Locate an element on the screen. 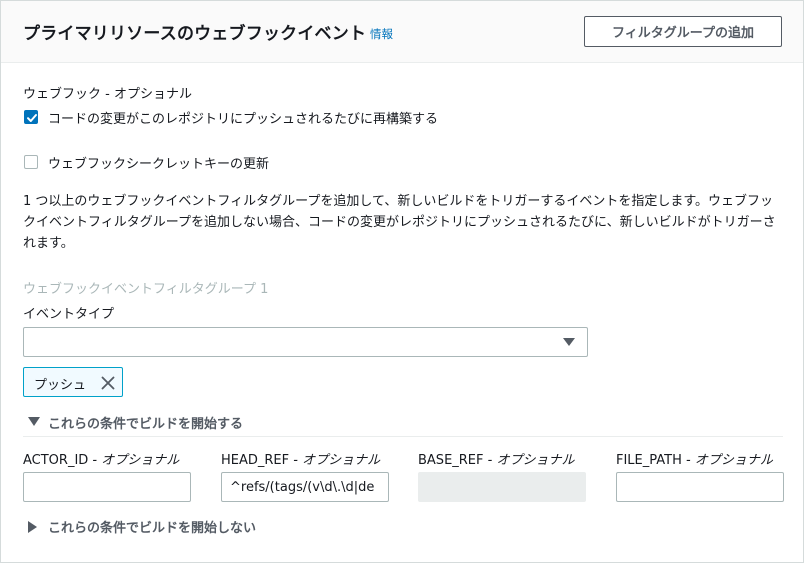 This screenshot has width=805, height=564. field-name: HEAD_REF is located at coordinates (255, 460).